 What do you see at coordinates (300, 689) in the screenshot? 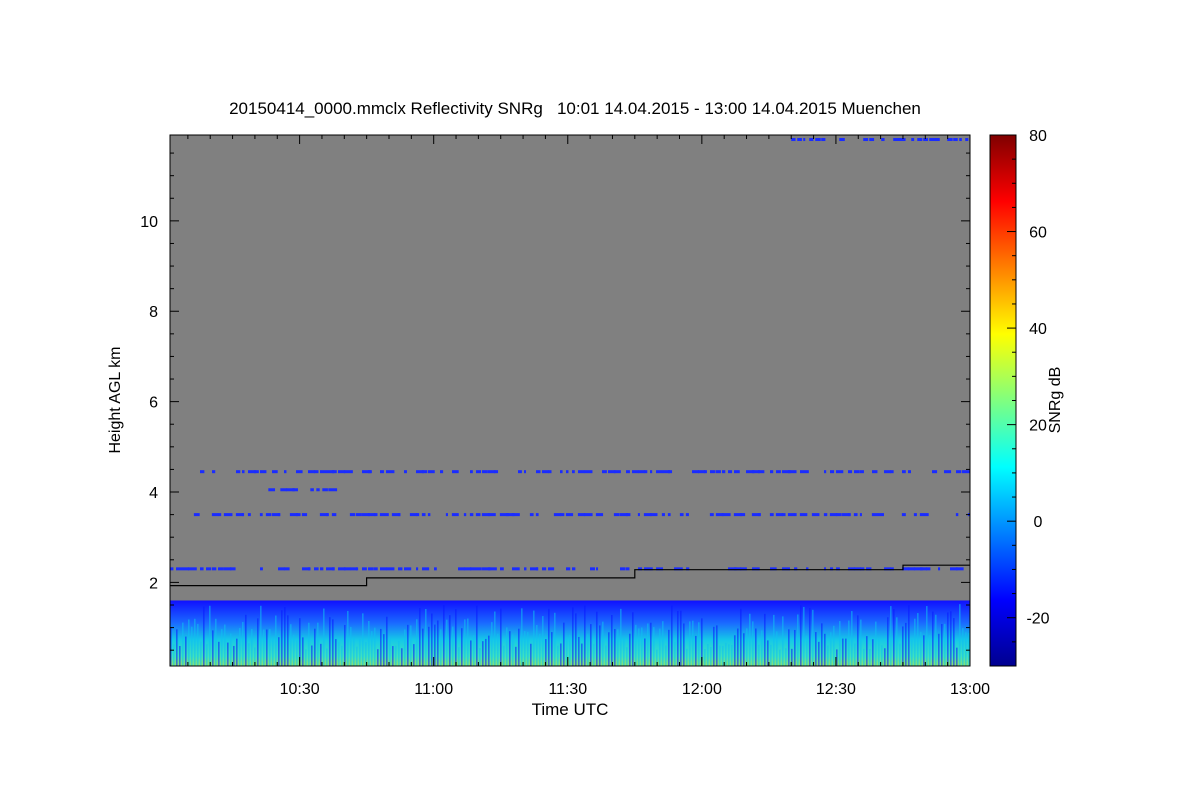
I see `x-tick-label: 10:30` at bounding box center [300, 689].